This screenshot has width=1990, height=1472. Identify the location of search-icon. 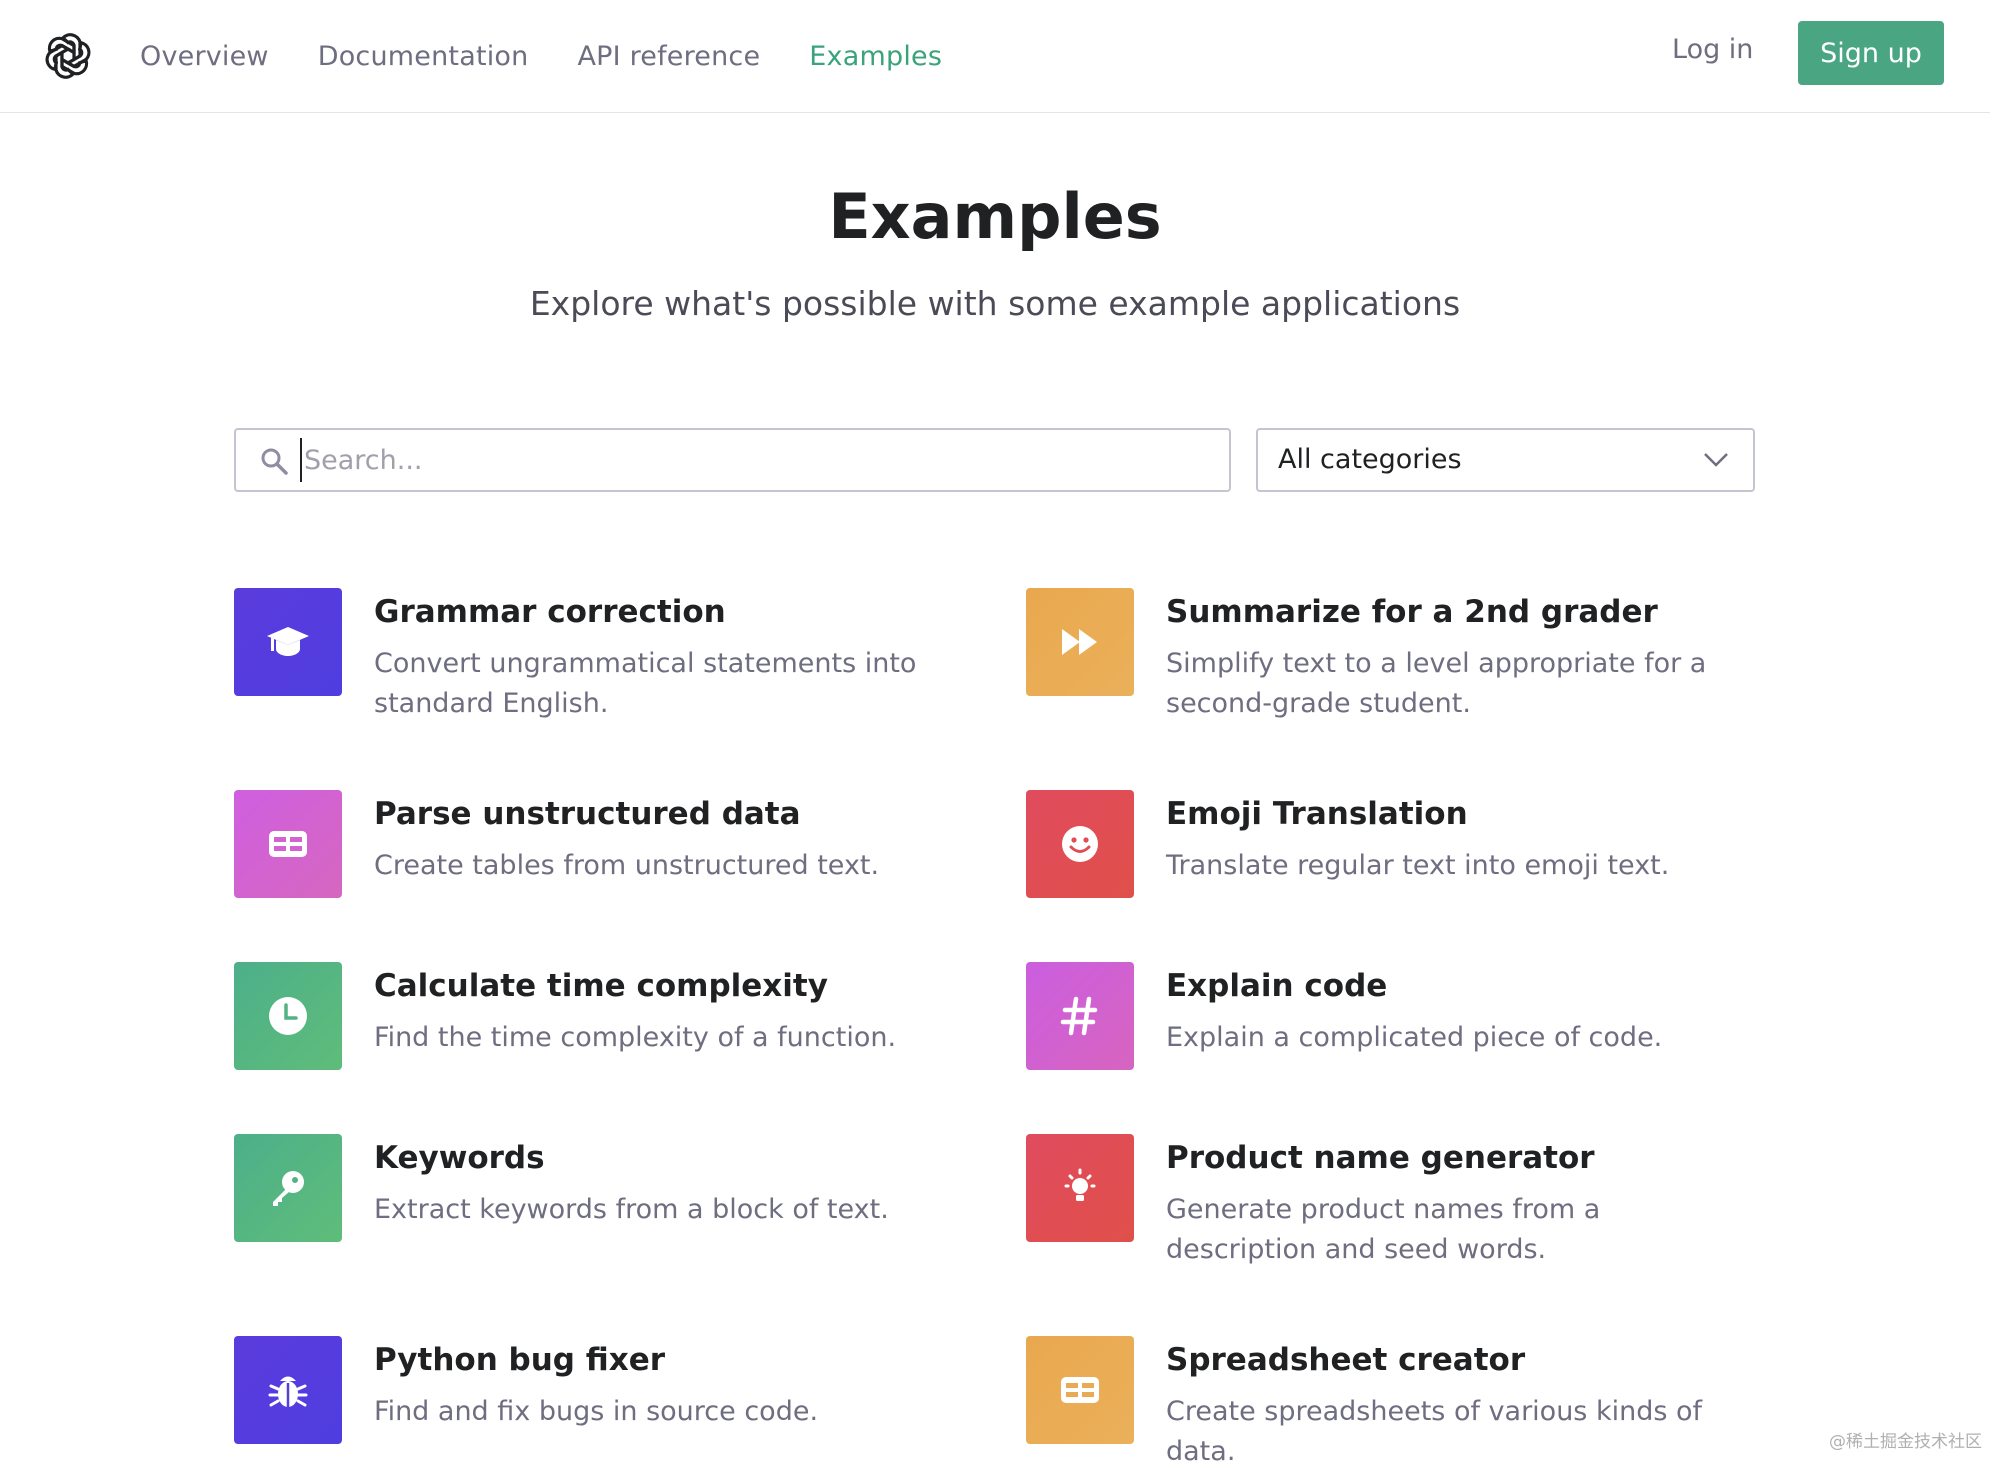
(274, 461).